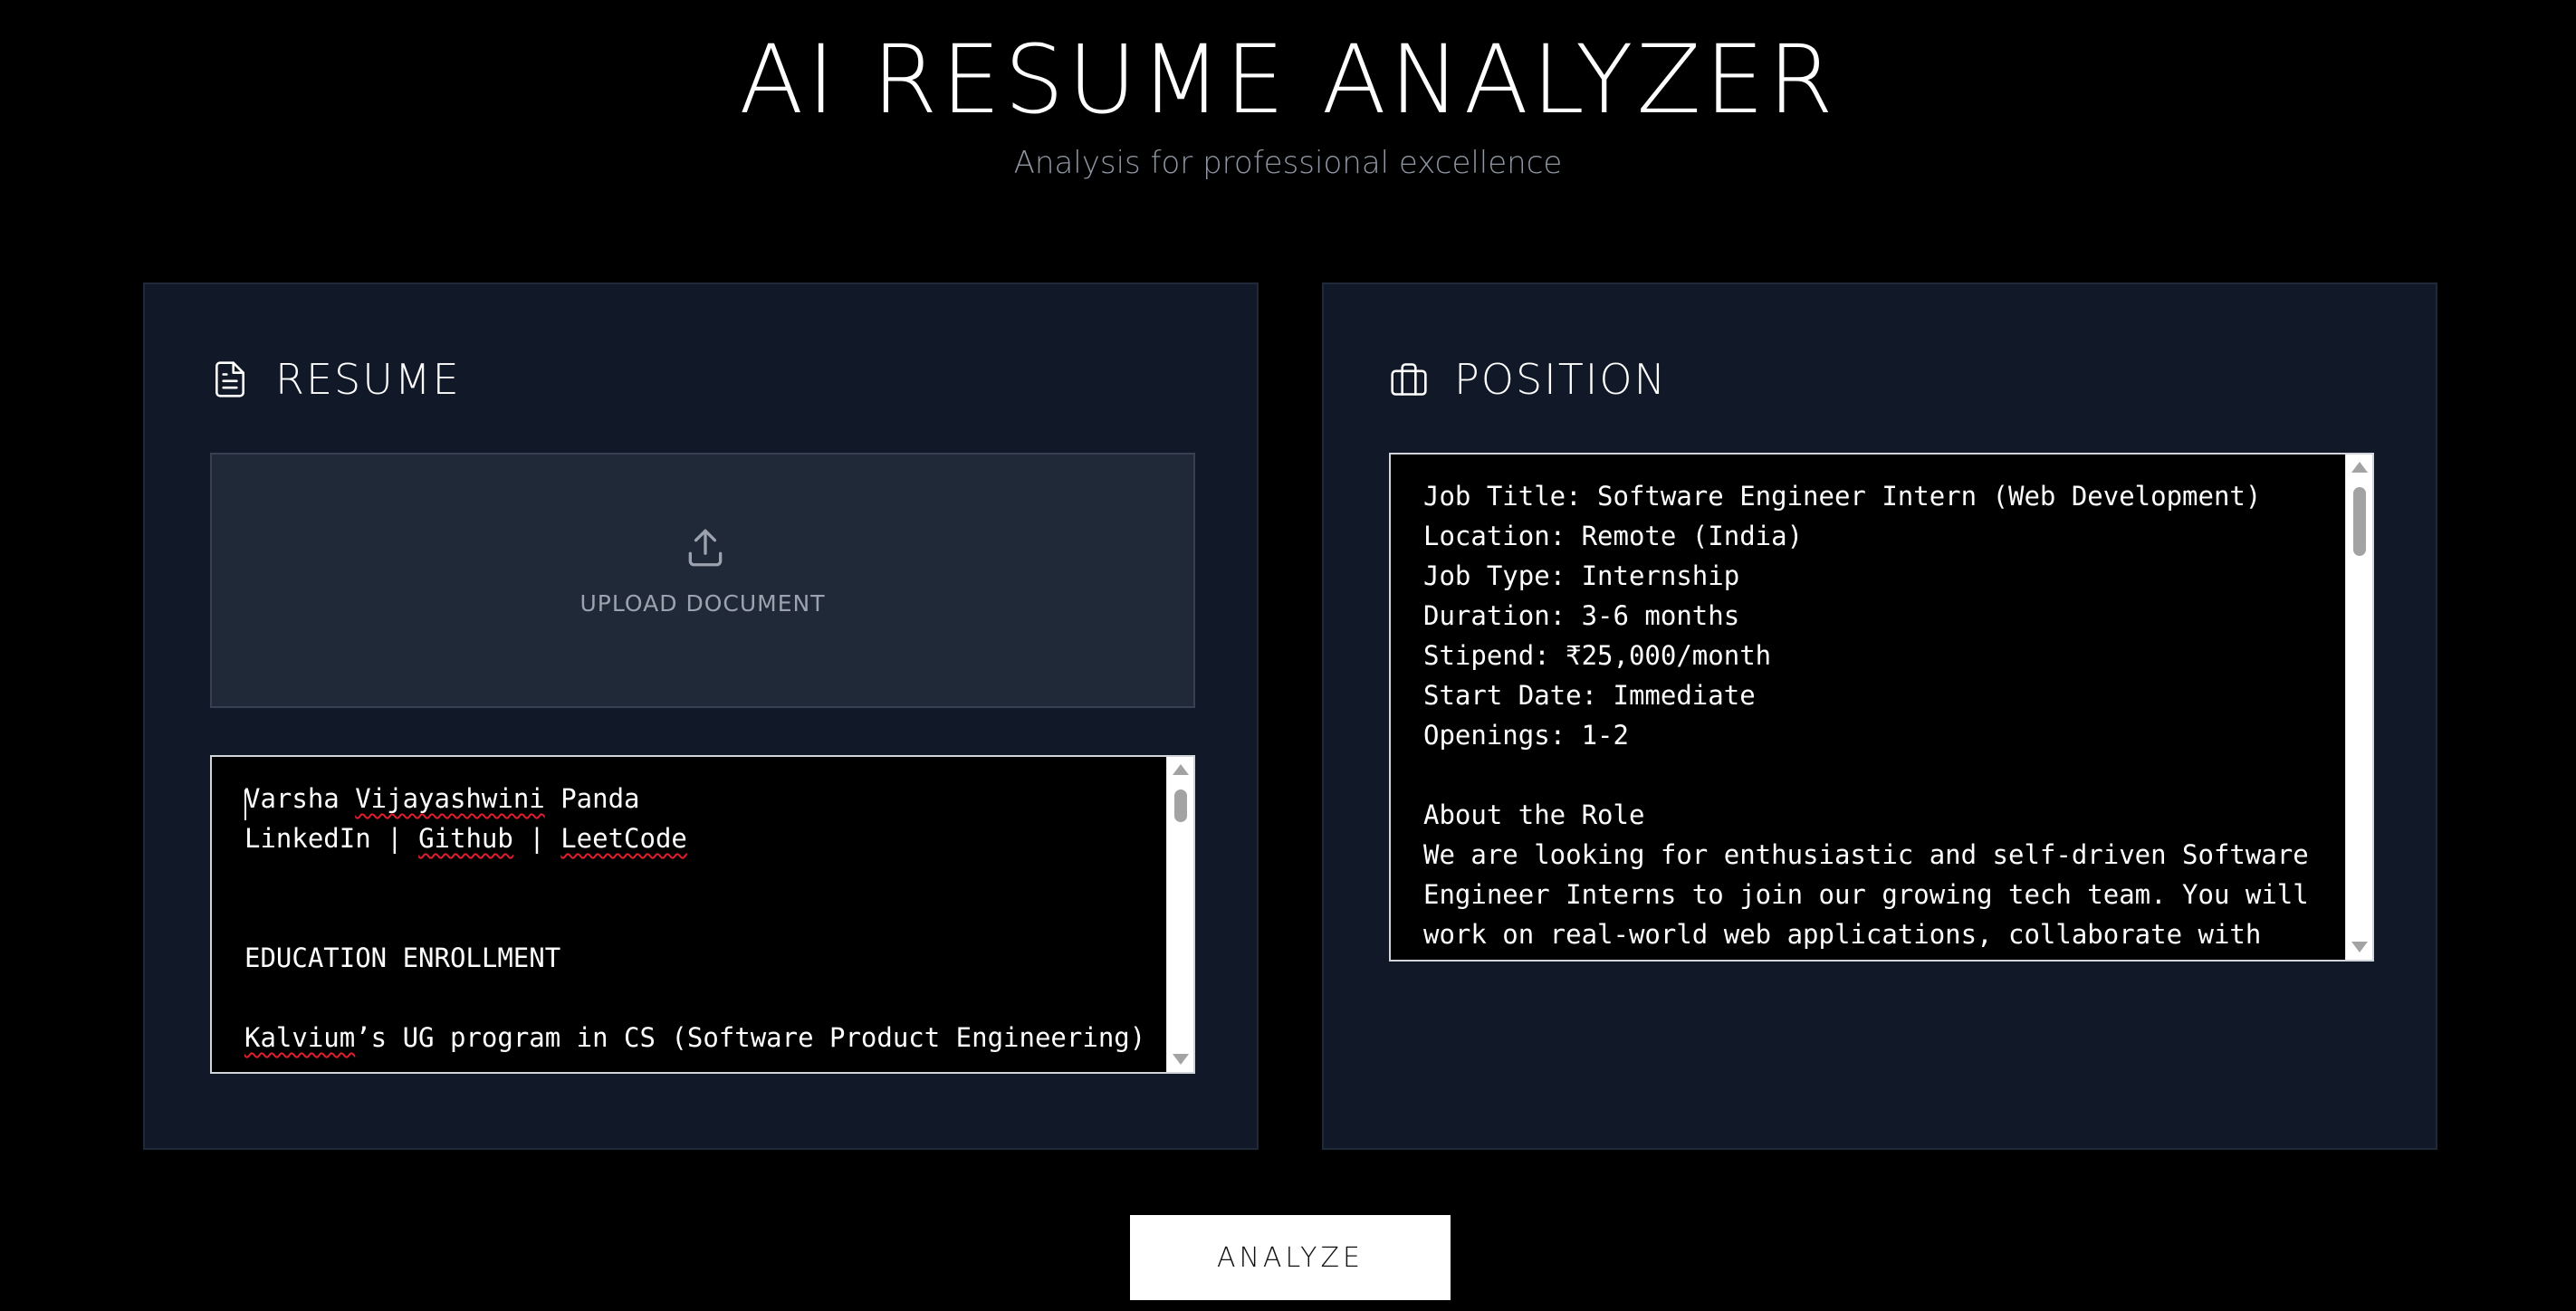 The width and height of the screenshot is (2576, 1311). Describe the element at coordinates (702, 603) in the screenshot. I see `upload-document-label: UPLOAD DOCUMENT` at that location.